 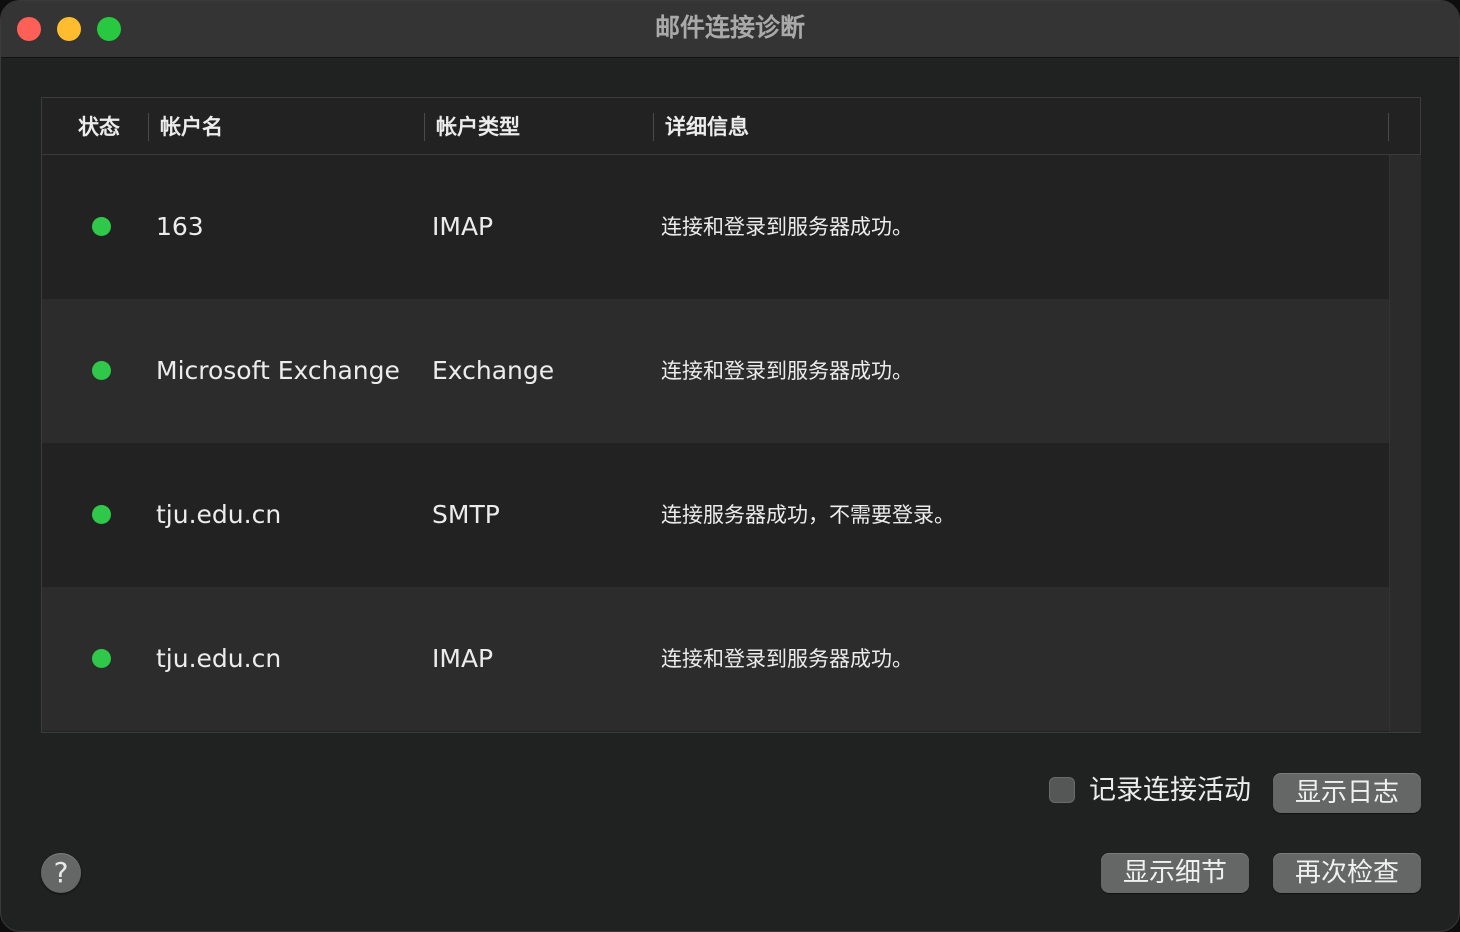 I want to click on show-log-button: 显示日志, so click(x=1347, y=793).